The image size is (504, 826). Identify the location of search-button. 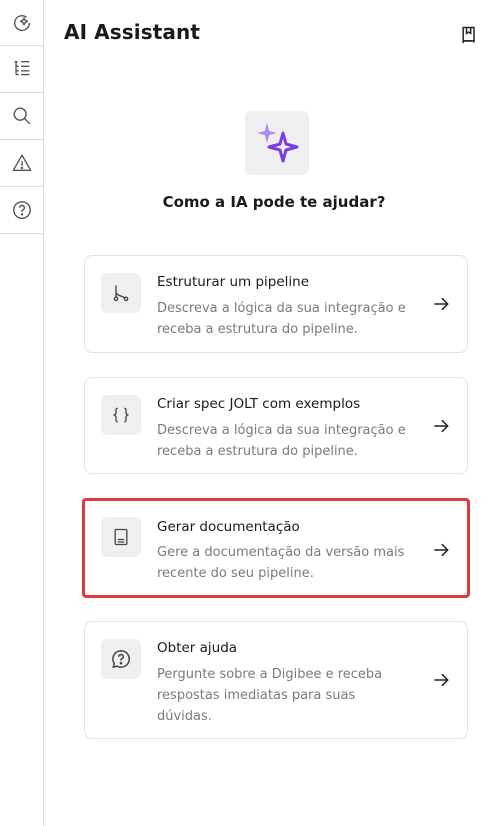
(21, 116).